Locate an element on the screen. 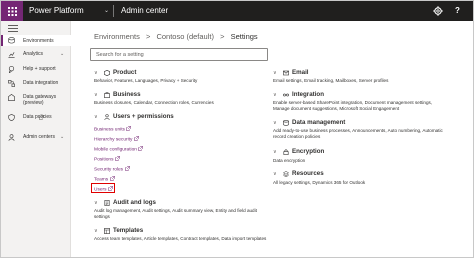 This screenshot has height=258, width=474. section-title: Encryption is located at coordinates (308, 151).